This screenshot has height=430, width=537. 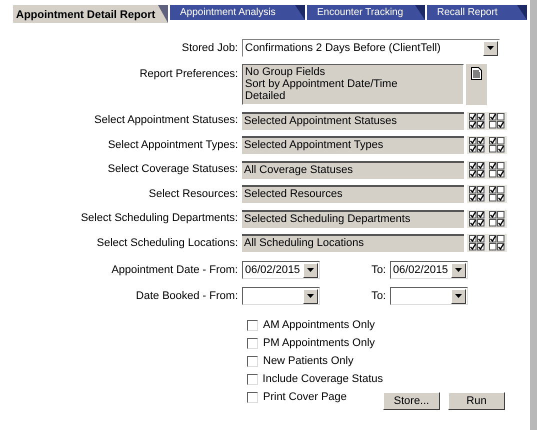 What do you see at coordinates (322, 379) in the screenshot?
I see `checkbox-label: Include Coverage Status` at bounding box center [322, 379].